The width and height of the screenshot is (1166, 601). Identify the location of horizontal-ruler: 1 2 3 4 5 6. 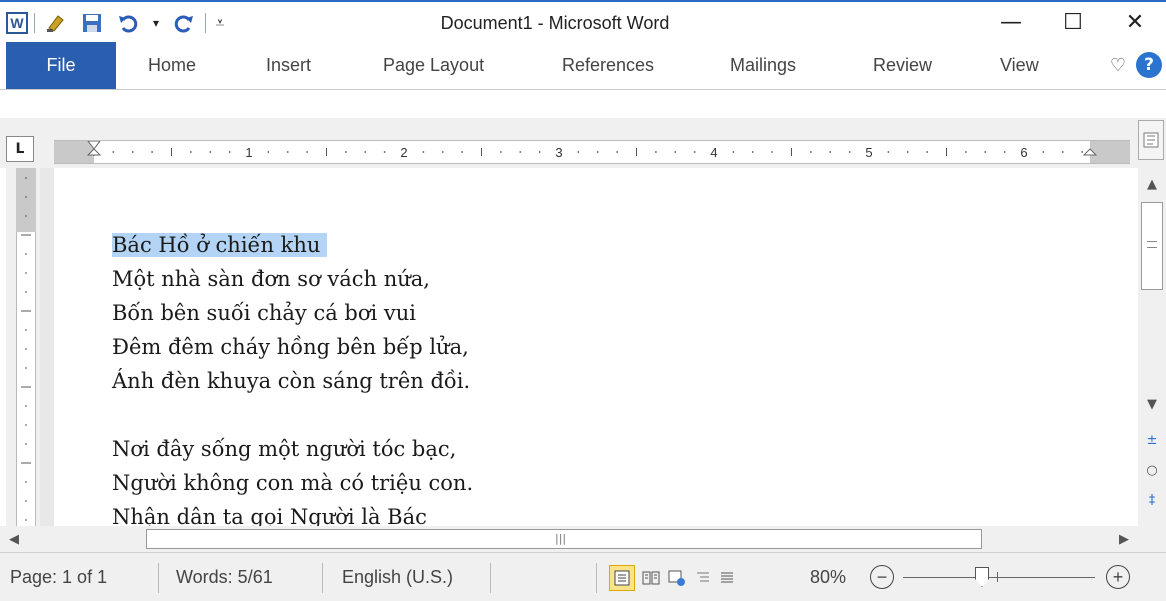
(592, 152).